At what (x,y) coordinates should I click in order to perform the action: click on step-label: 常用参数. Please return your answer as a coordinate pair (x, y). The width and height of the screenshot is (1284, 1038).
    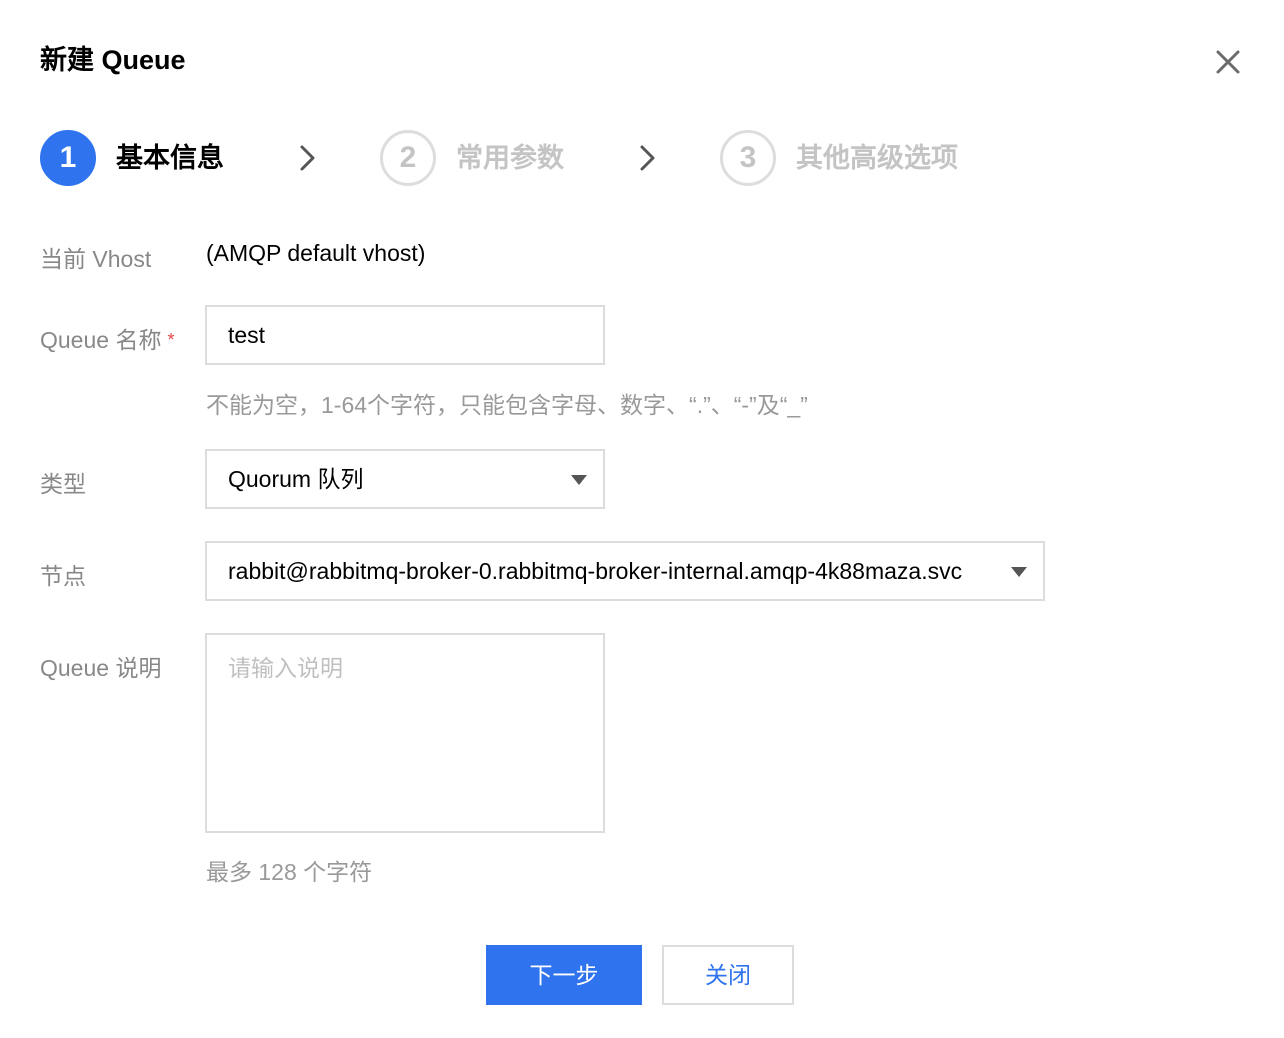
    Looking at the image, I should click on (510, 158).